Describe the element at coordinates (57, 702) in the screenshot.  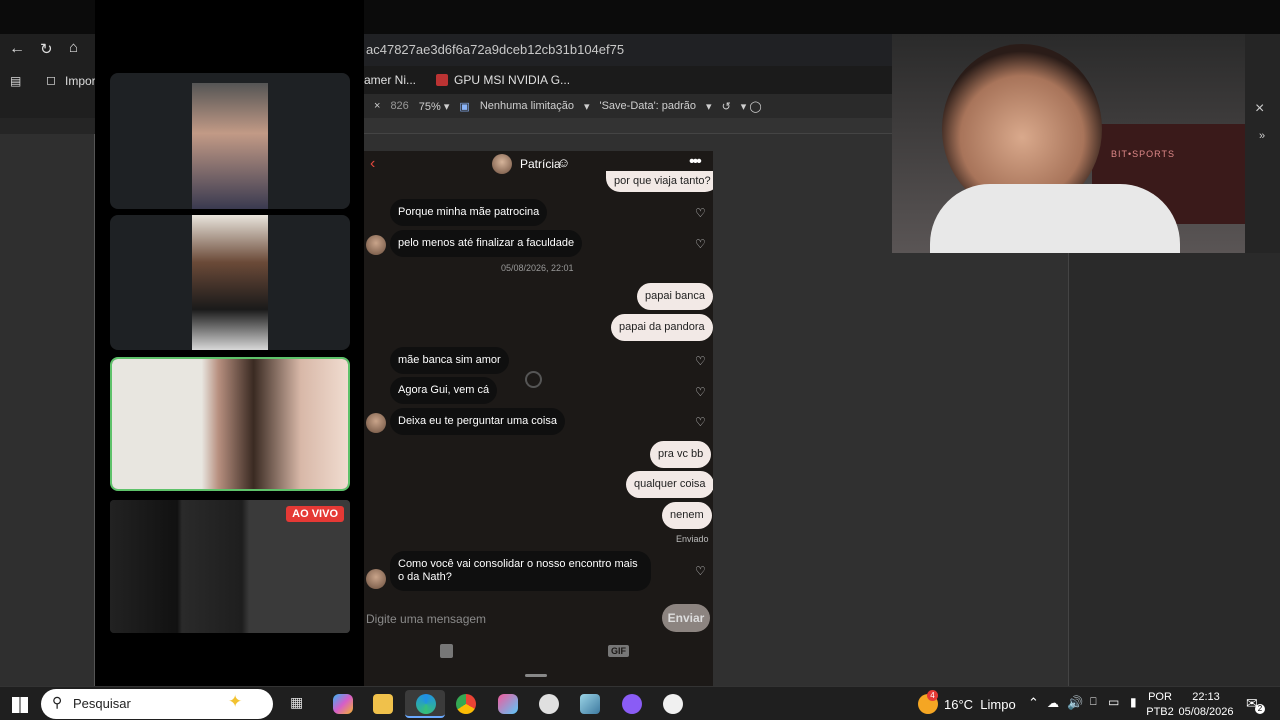
I see `search-icon: ⚲` at that location.